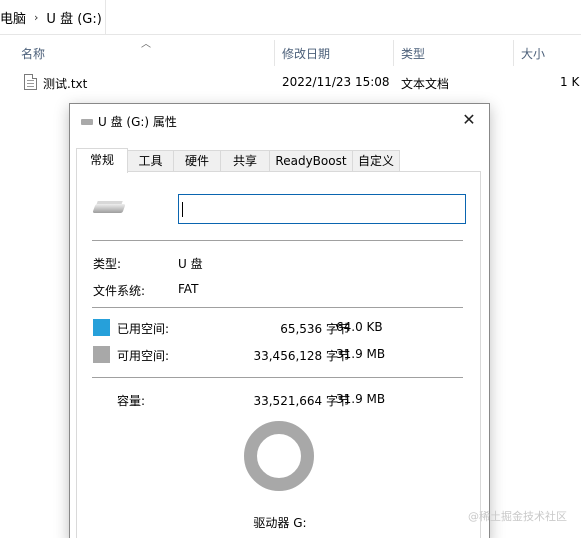 Image resolution: width=581 pixels, height=538 pixels. I want to click on file-type: 文本文档, so click(425, 84).